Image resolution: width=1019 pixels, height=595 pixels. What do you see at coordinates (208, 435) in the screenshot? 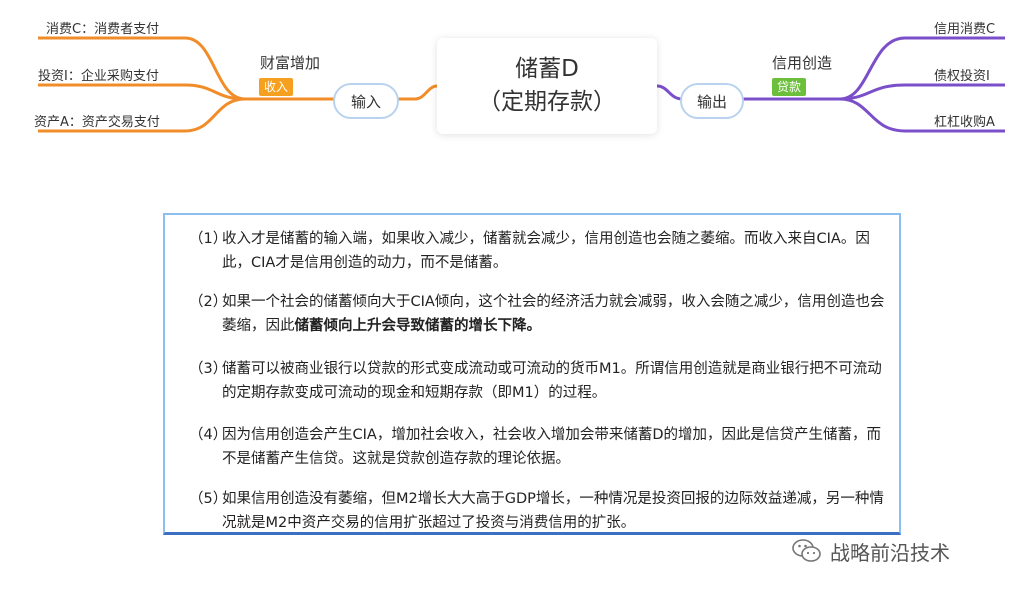
I see `note-number: （4）` at bounding box center [208, 435].